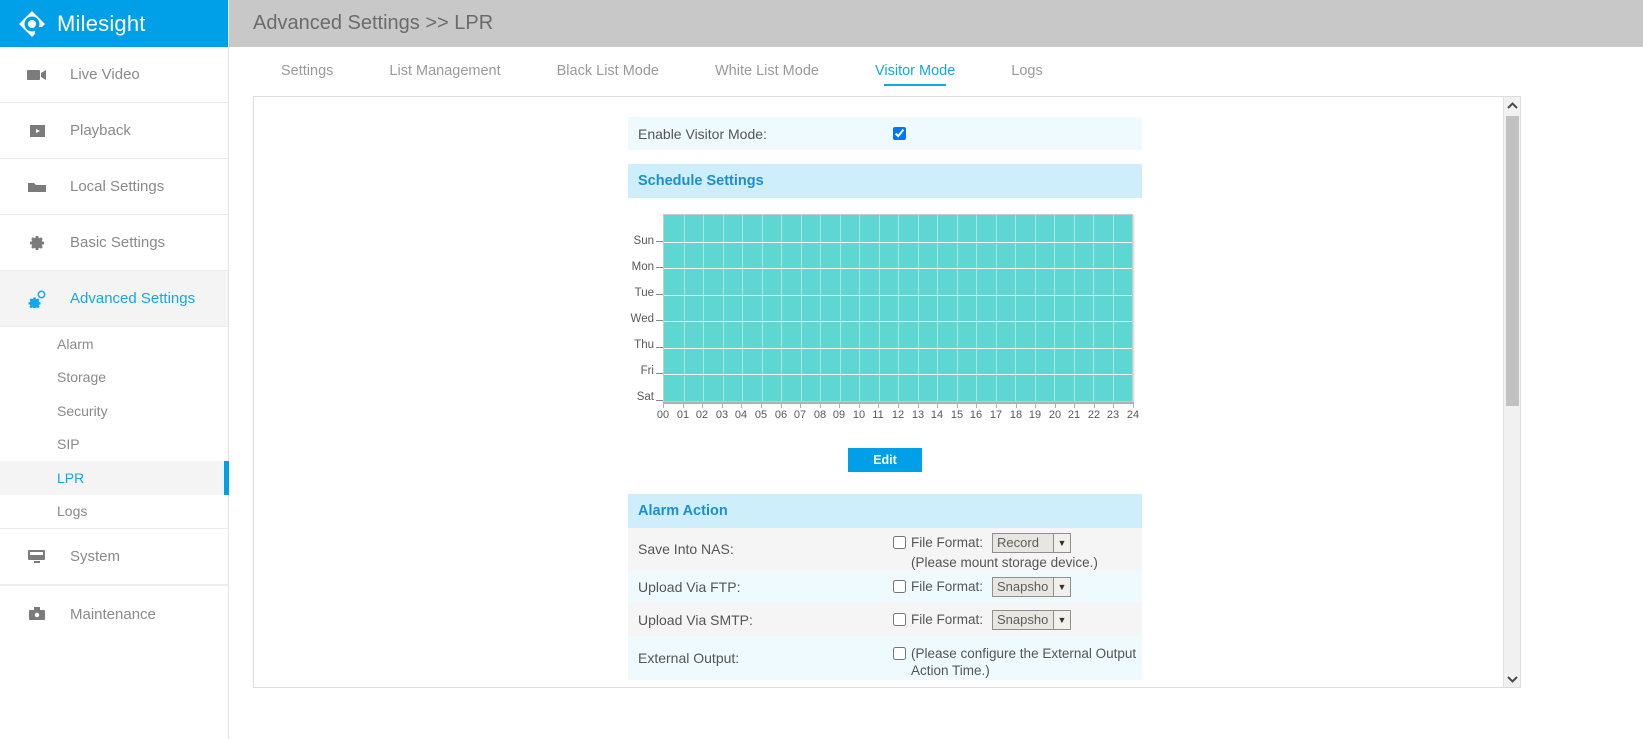  Describe the element at coordinates (899, 542) in the screenshot. I see `save-into-nas-checkbox` at that location.